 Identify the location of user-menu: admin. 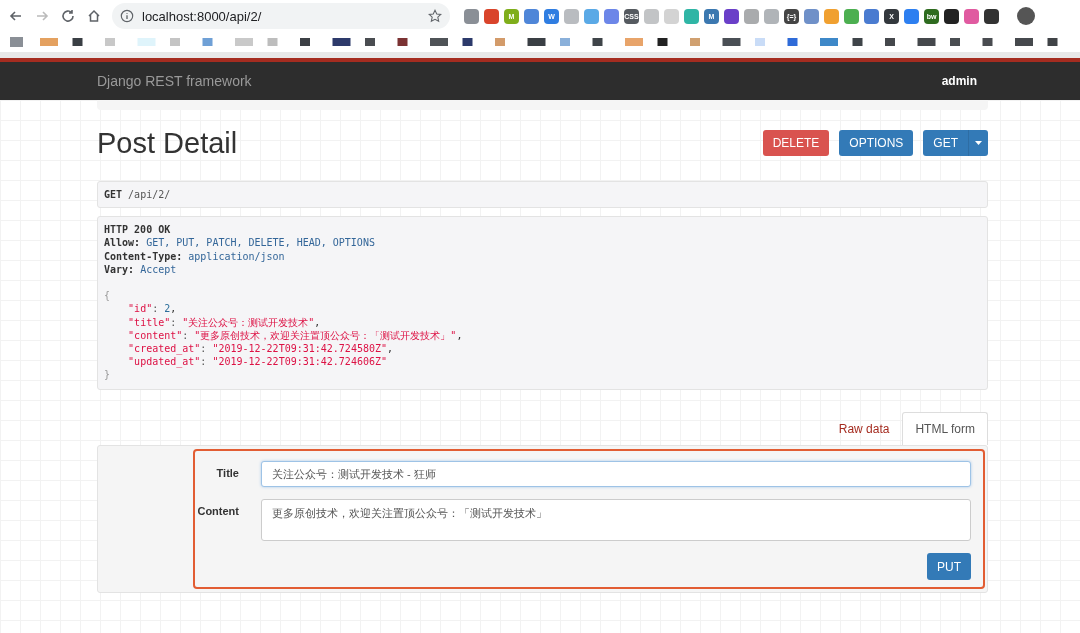
(959, 81).